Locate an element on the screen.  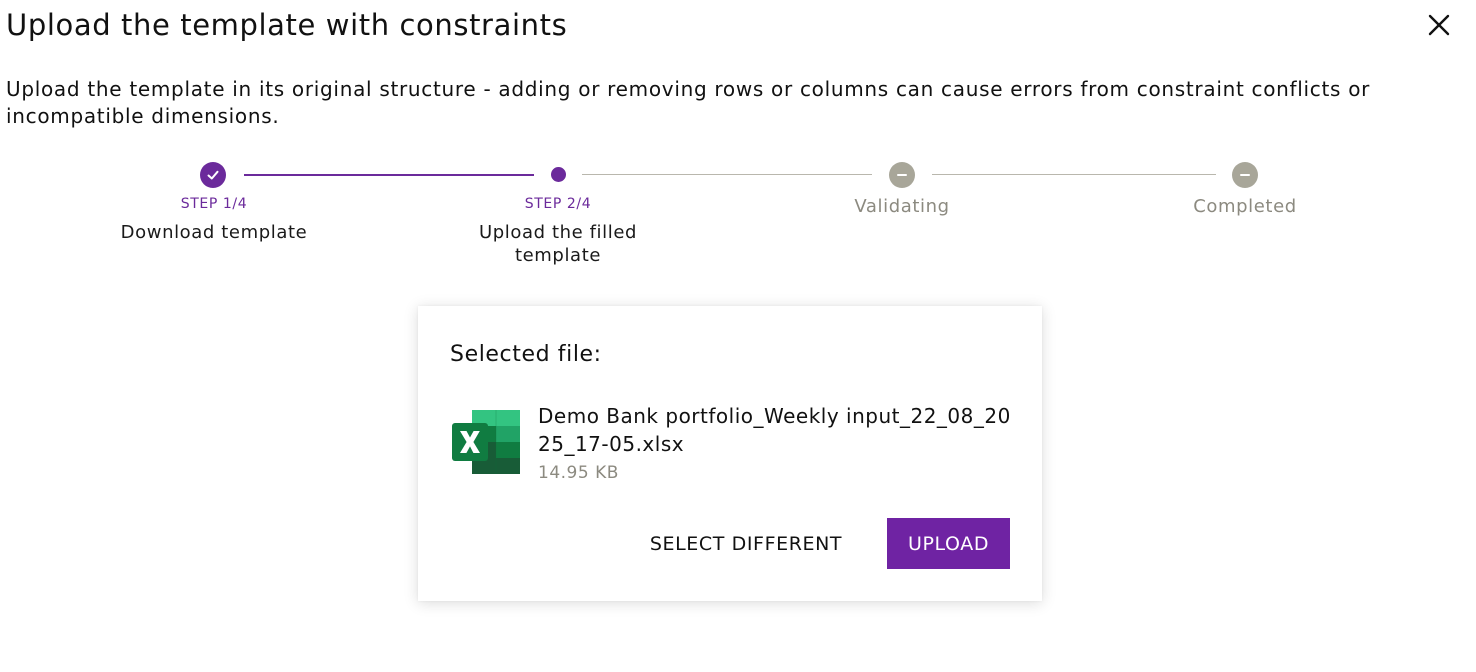
step-2-active-icon is located at coordinates (558, 174).